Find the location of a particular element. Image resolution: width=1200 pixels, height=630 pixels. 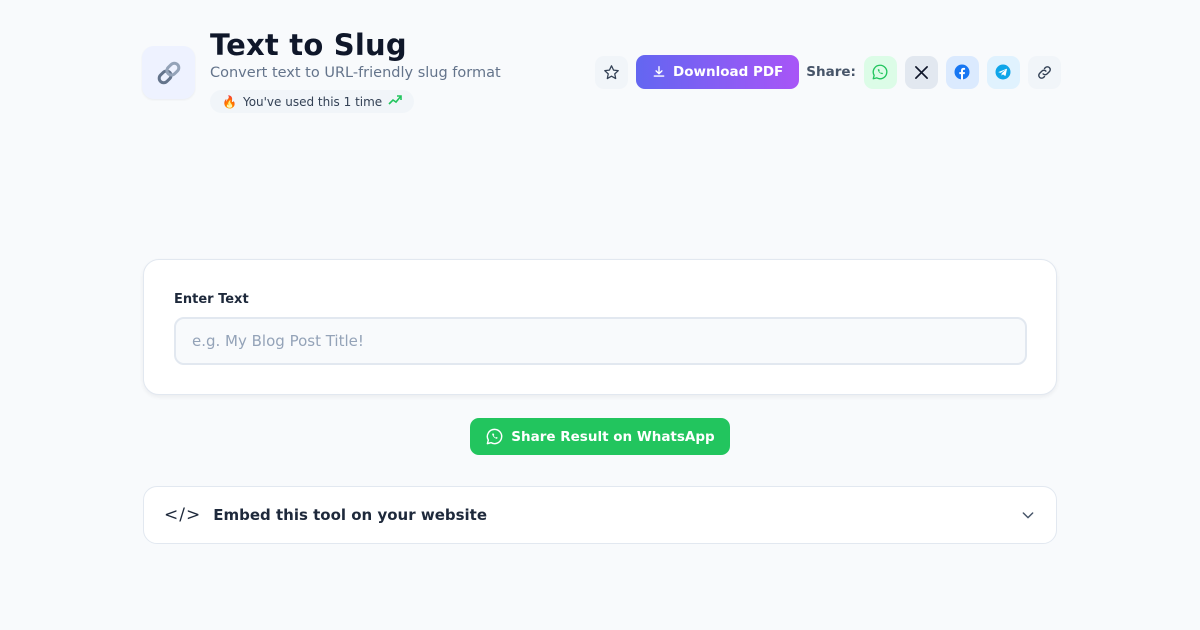

telegram-icon is located at coordinates (1003, 72).